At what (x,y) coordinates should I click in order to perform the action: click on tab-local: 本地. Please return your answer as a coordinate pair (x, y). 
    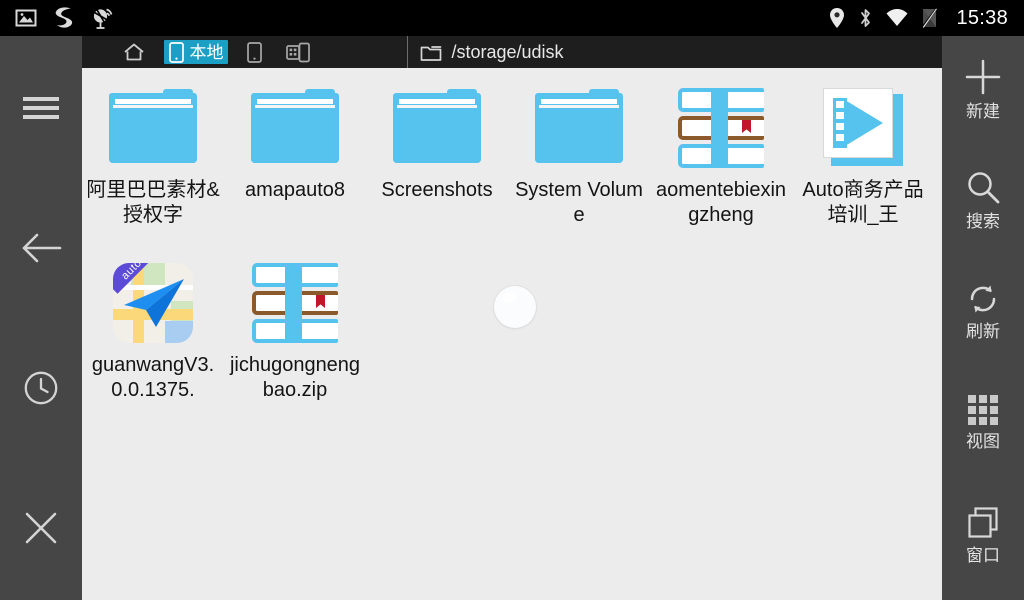
    Looking at the image, I should click on (196, 52).